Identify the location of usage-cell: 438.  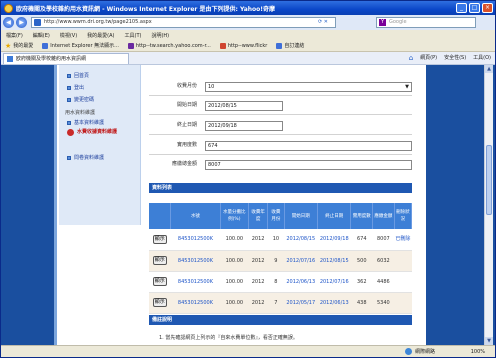
(361, 303).